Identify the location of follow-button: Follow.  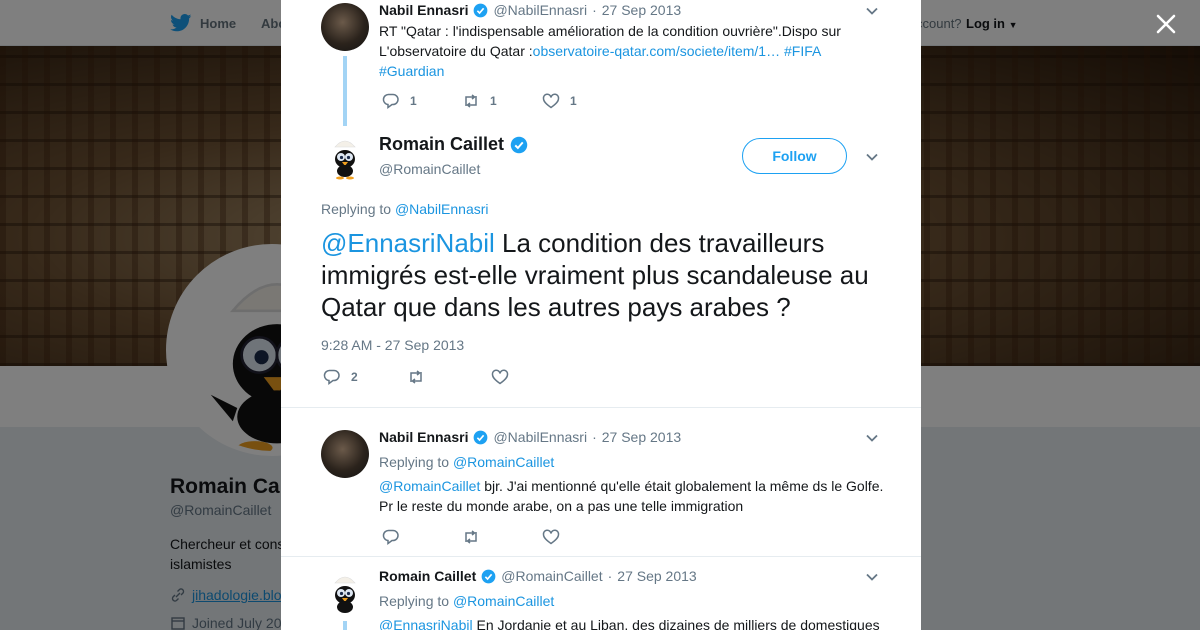
(794, 156).